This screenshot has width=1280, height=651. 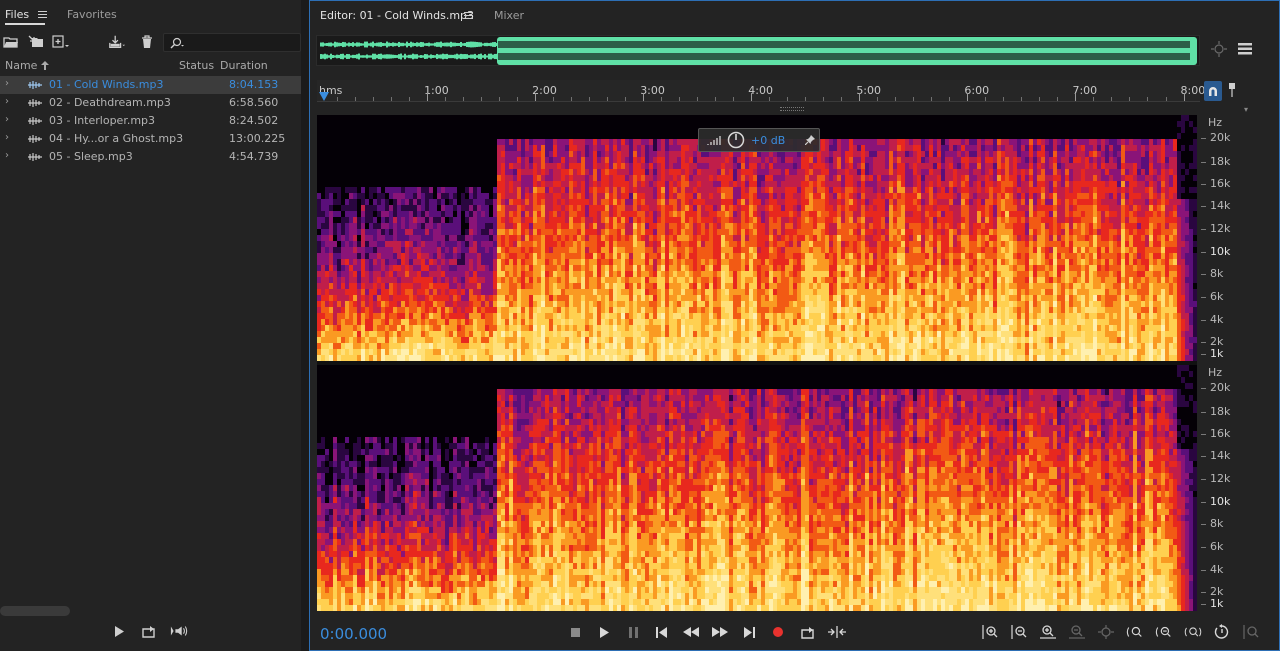 I want to click on snap-magnet-button, so click(x=1213, y=91).